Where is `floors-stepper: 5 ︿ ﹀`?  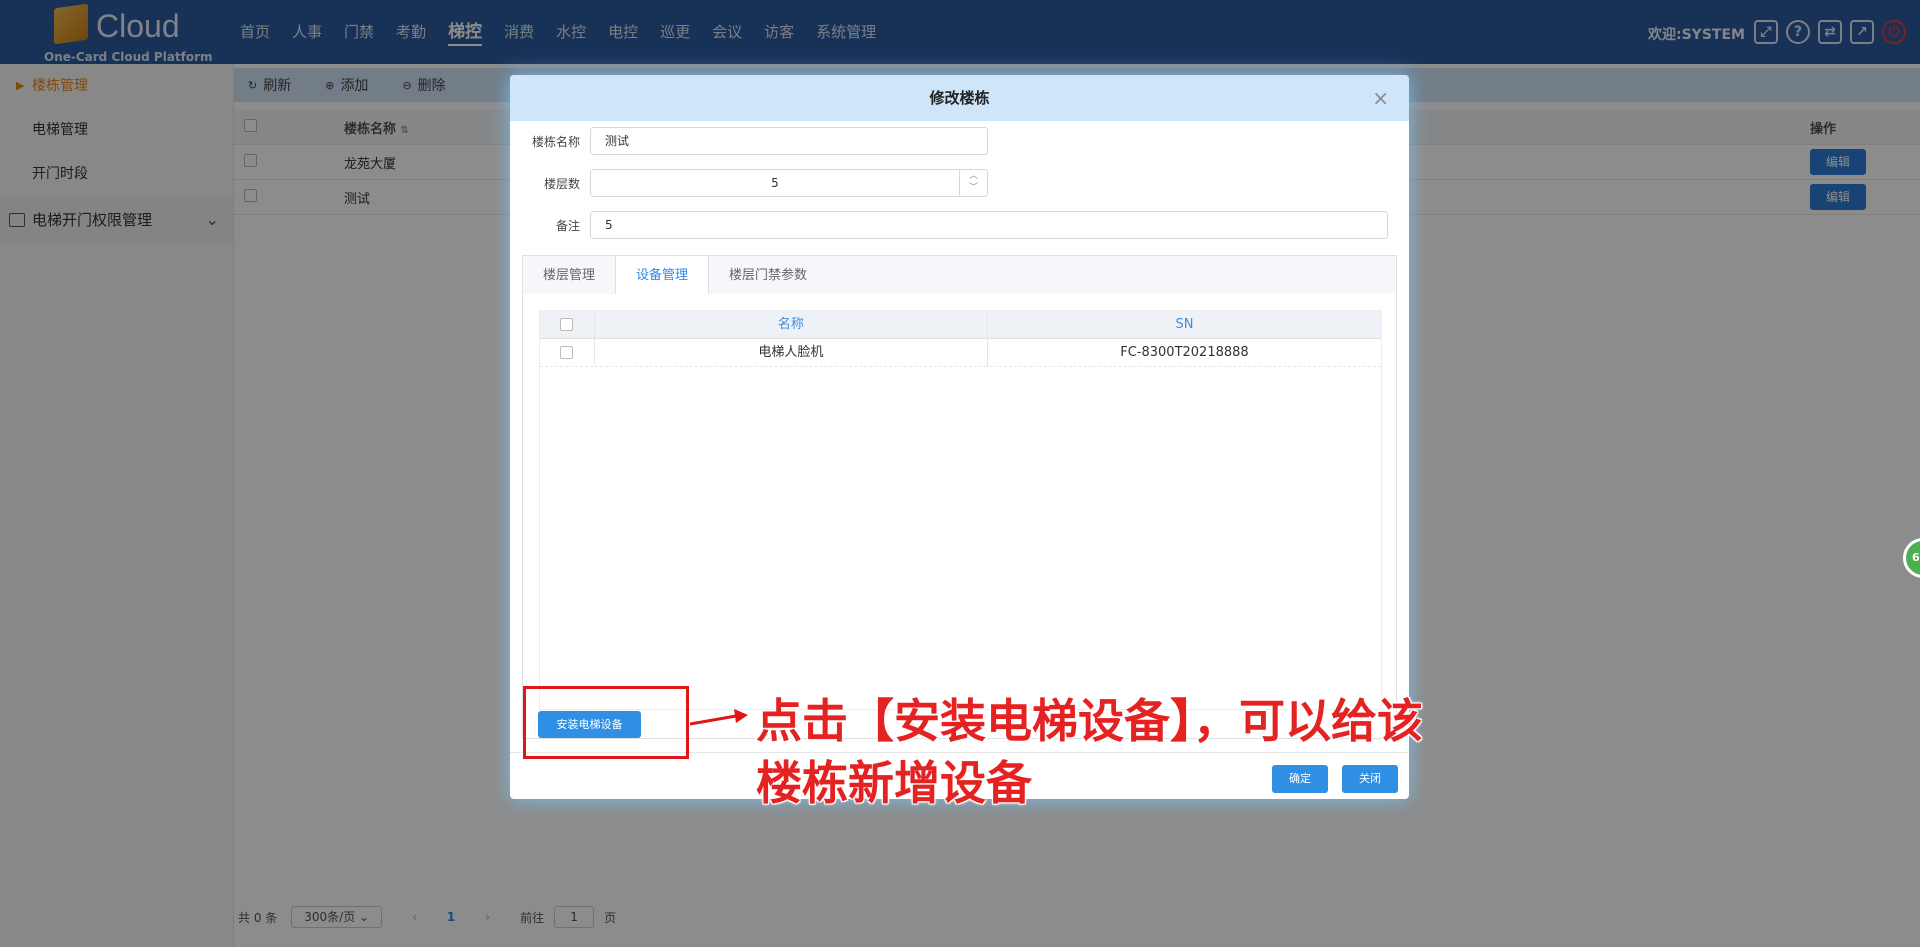 floors-stepper: 5 ︿ ﹀ is located at coordinates (789, 183).